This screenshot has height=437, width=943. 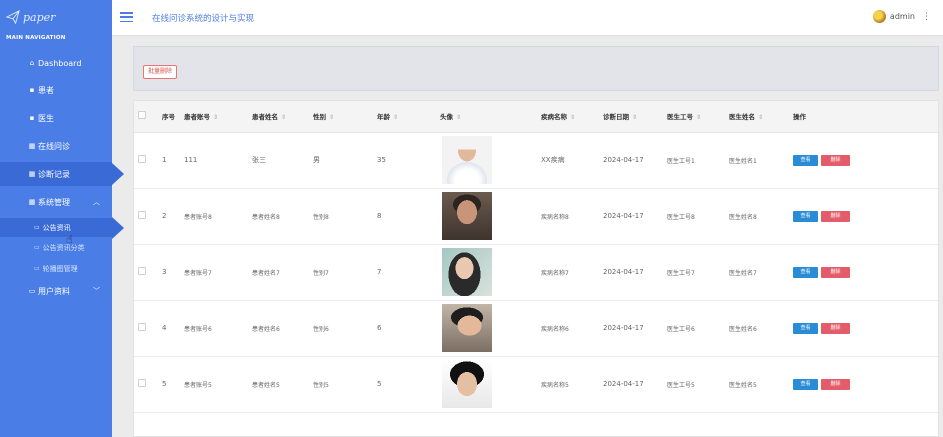 What do you see at coordinates (30, 17) in the screenshot?
I see `app-logo: paper` at bounding box center [30, 17].